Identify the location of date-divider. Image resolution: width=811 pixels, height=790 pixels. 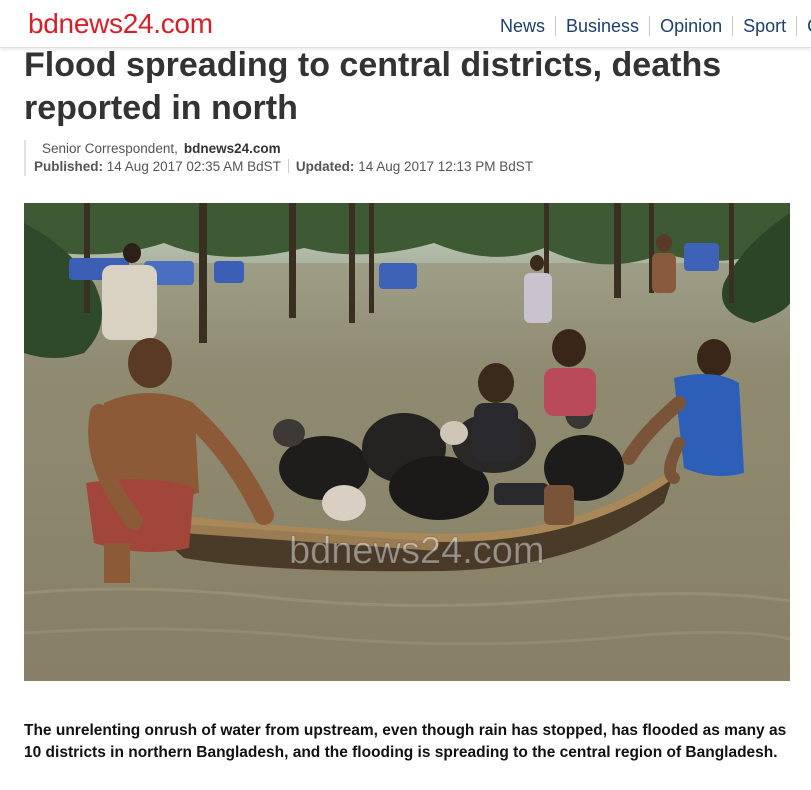
(288, 166).